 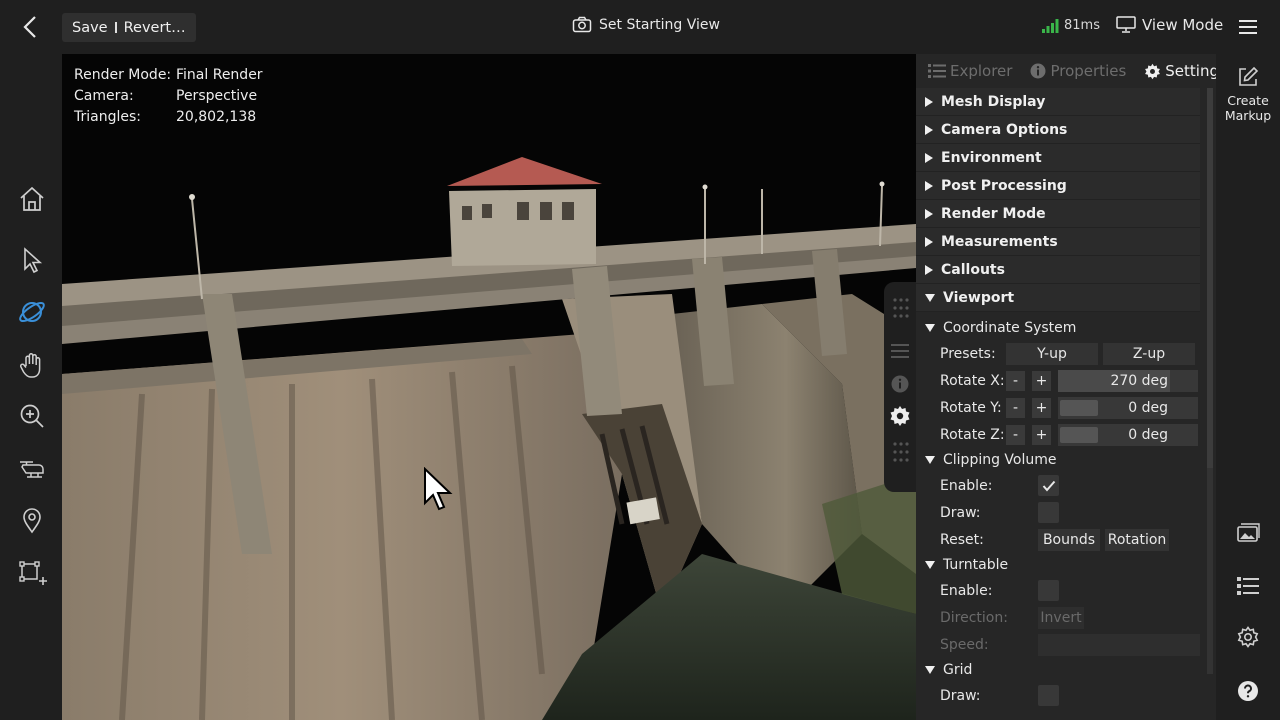 I want to click on edit-pencil-icon, so click(x=1249, y=76).